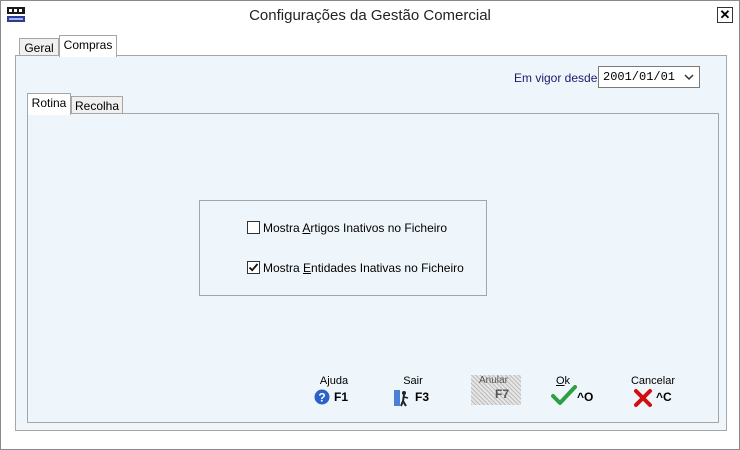  What do you see at coordinates (253, 227) in the screenshot?
I see `checkbox-artigos-inativos` at bounding box center [253, 227].